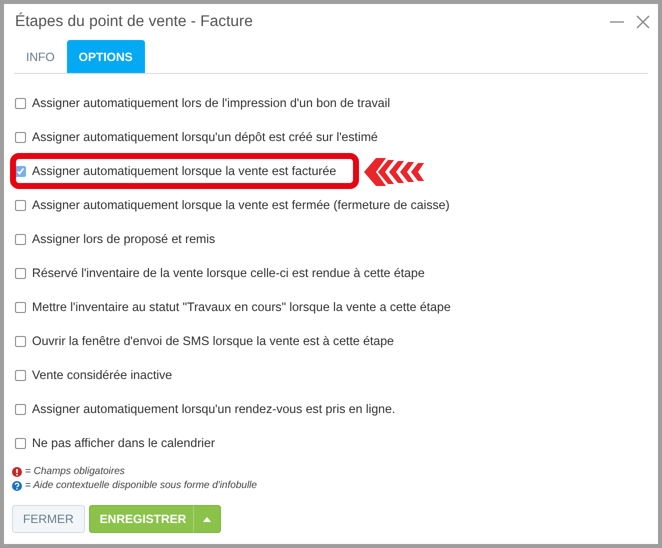 The width and height of the screenshot is (662, 548). Describe the element at coordinates (395, 172) in the screenshot. I see `arrow-icon` at that location.